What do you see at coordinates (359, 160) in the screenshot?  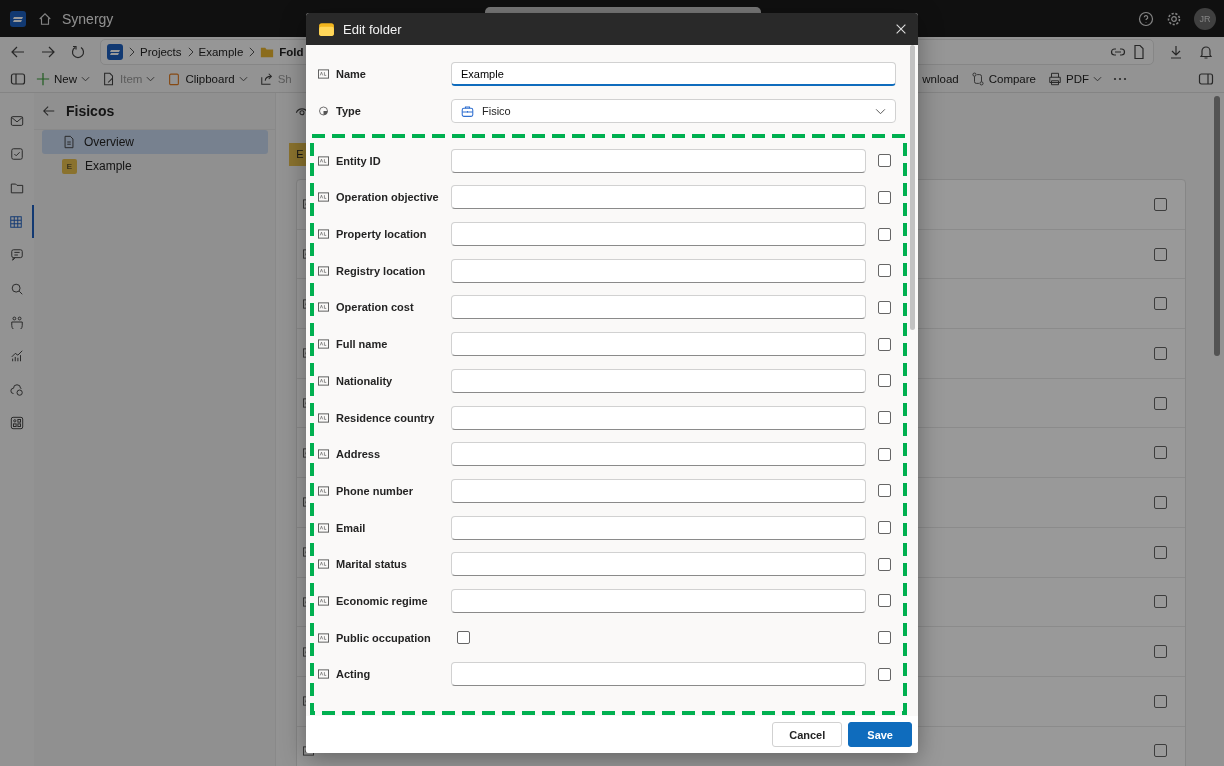 I see `field-label: Entity ID` at bounding box center [359, 160].